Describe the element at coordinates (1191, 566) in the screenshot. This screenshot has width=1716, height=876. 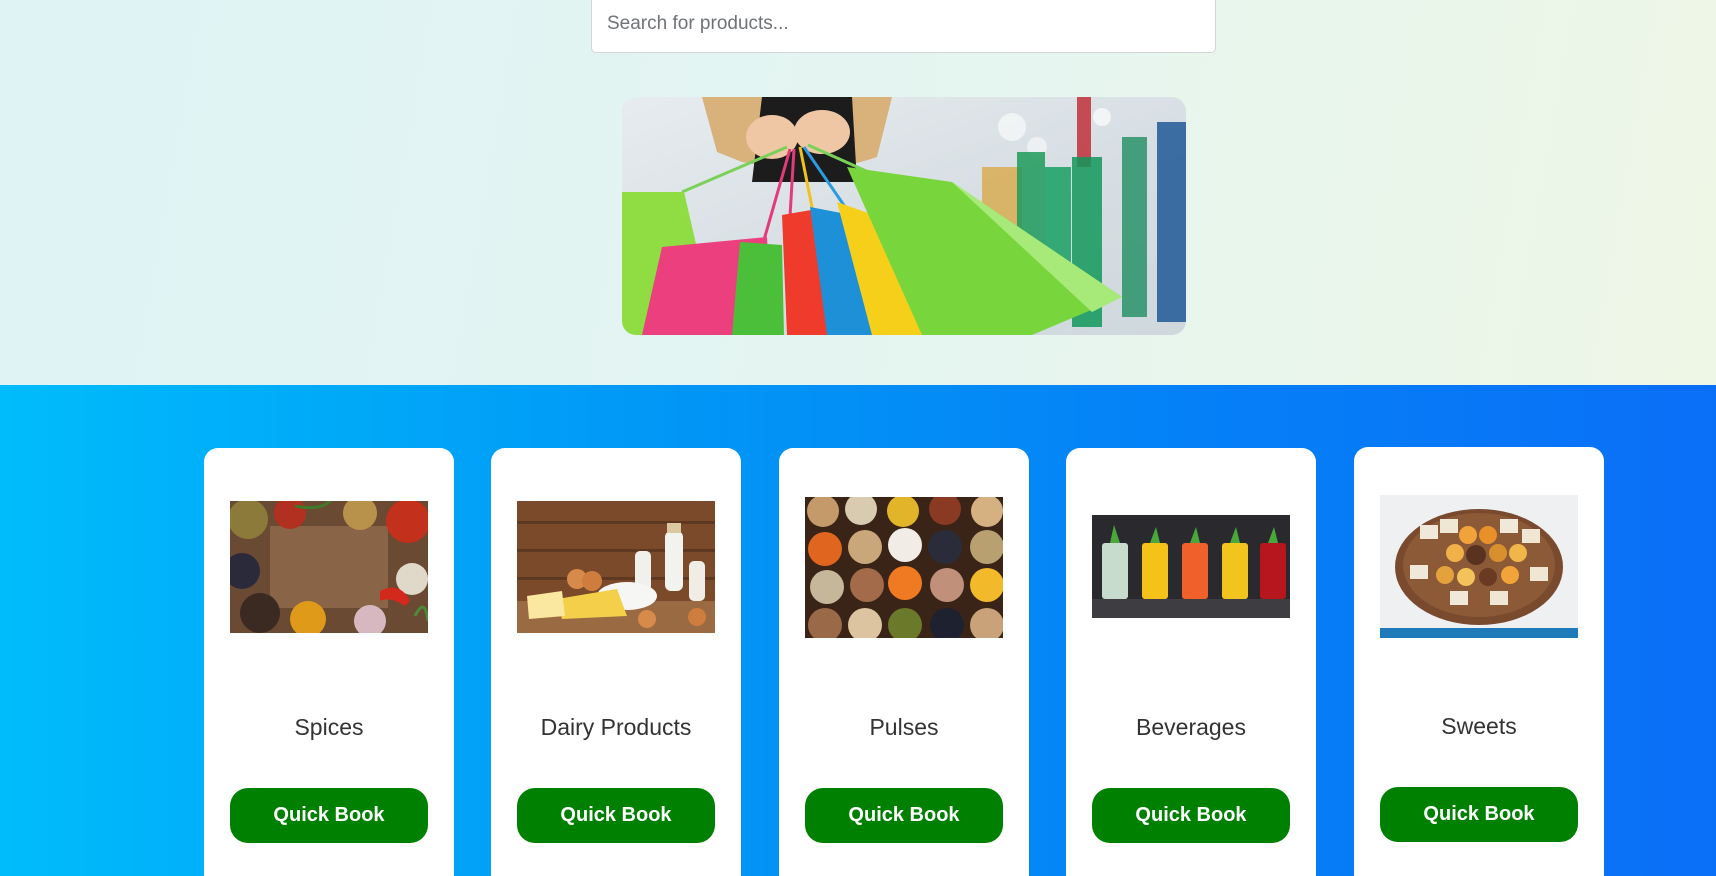
I see `beverages-image` at that location.